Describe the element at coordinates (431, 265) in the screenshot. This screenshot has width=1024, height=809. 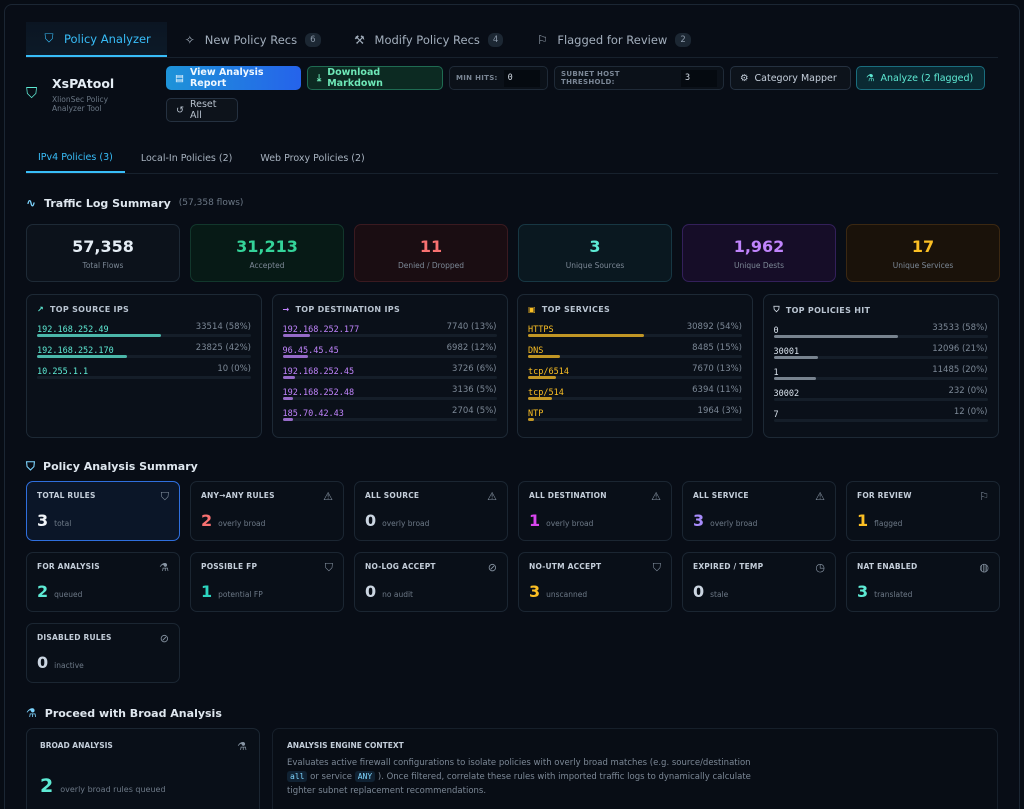
I see `metric-label: Denied / Dropped` at that location.